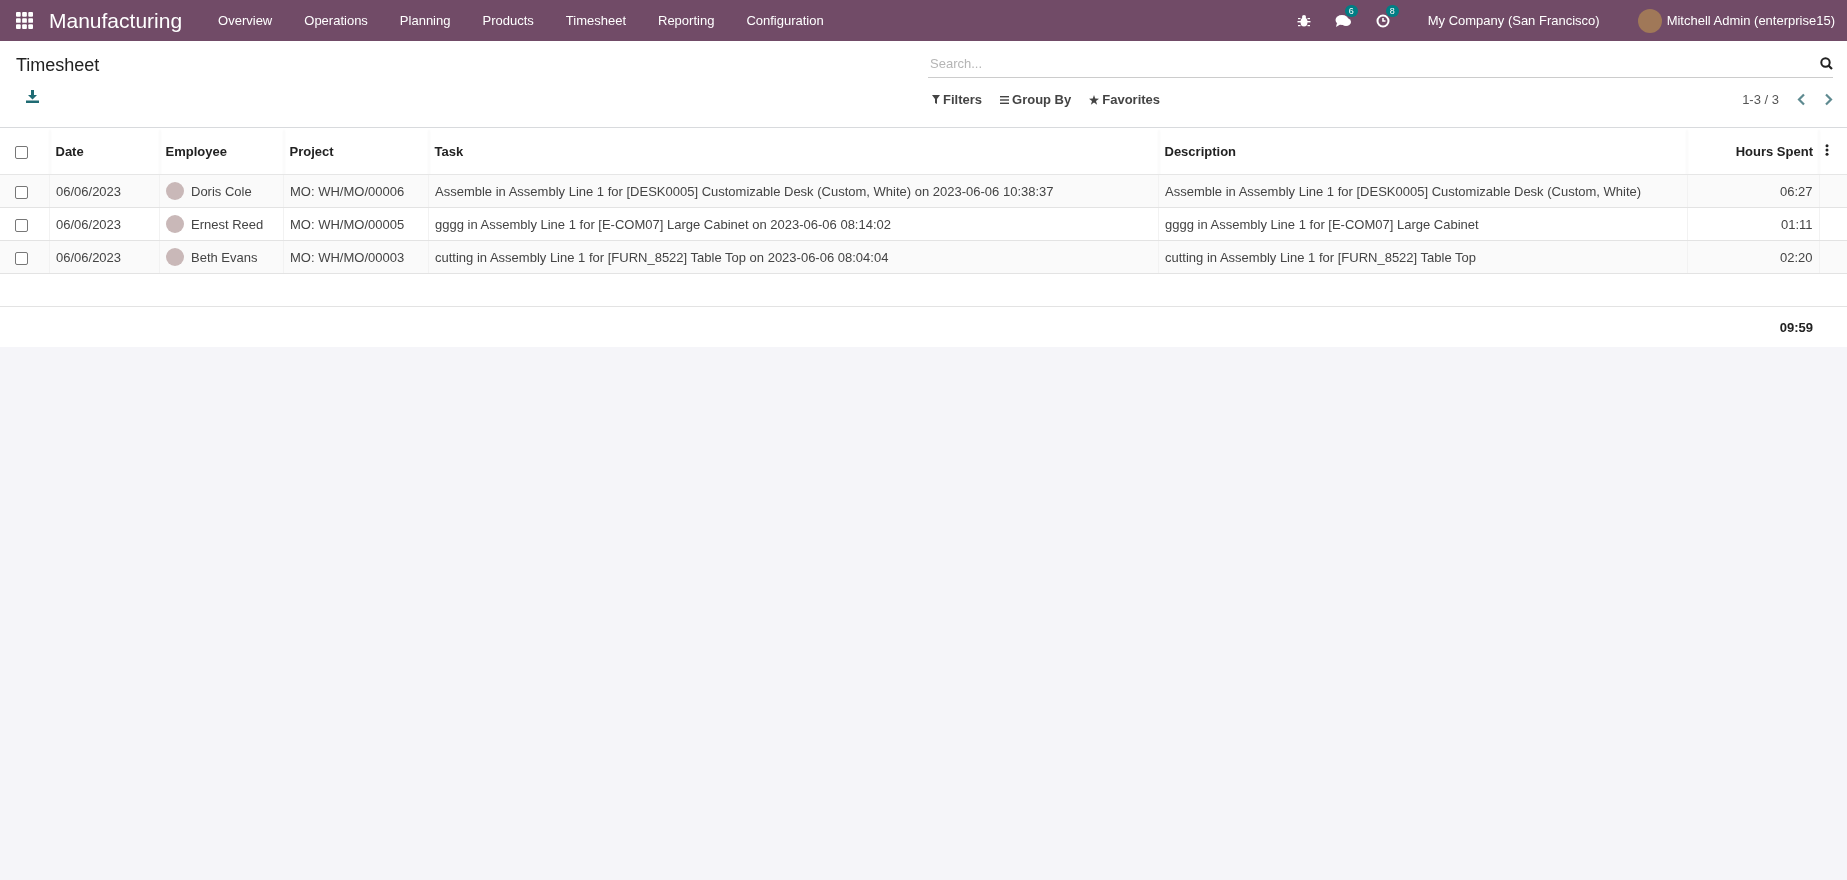 The width and height of the screenshot is (1847, 880). Describe the element at coordinates (686, 20) in the screenshot. I see `menu-item: Reporting` at that location.